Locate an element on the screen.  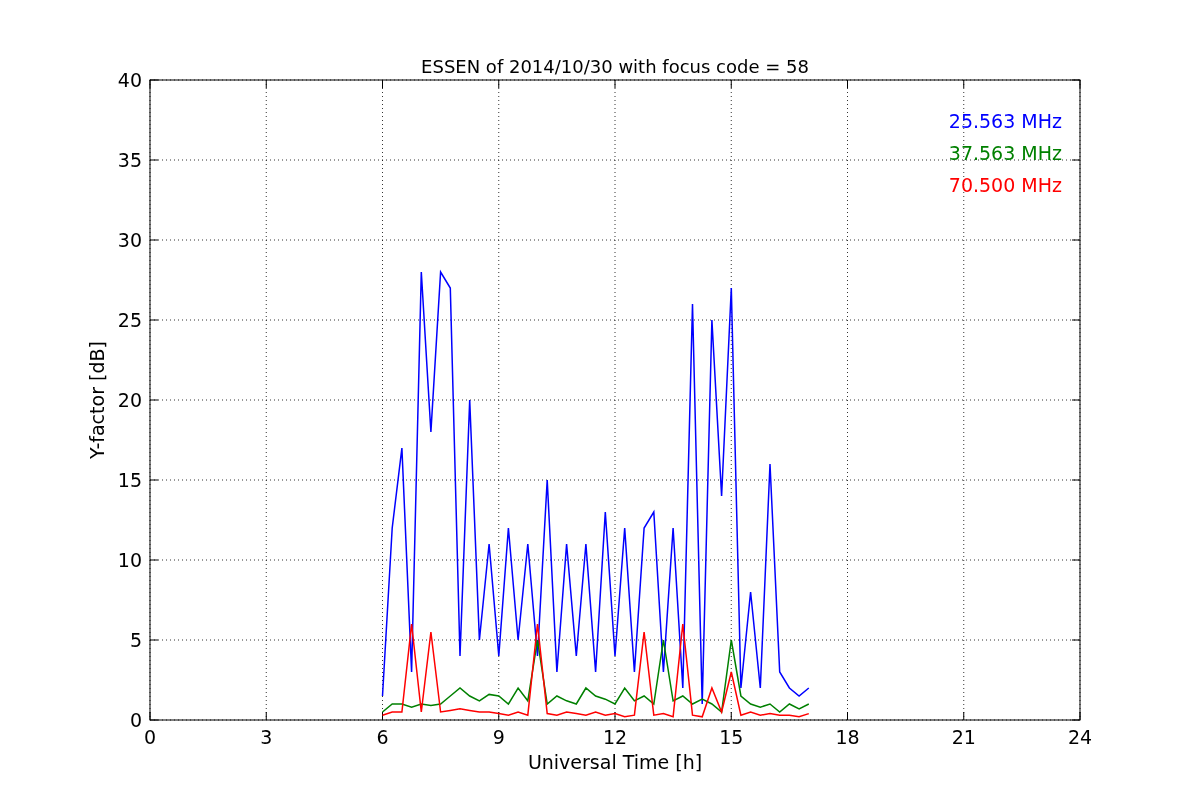
x-tick-label: 3 is located at coordinates (266, 737).